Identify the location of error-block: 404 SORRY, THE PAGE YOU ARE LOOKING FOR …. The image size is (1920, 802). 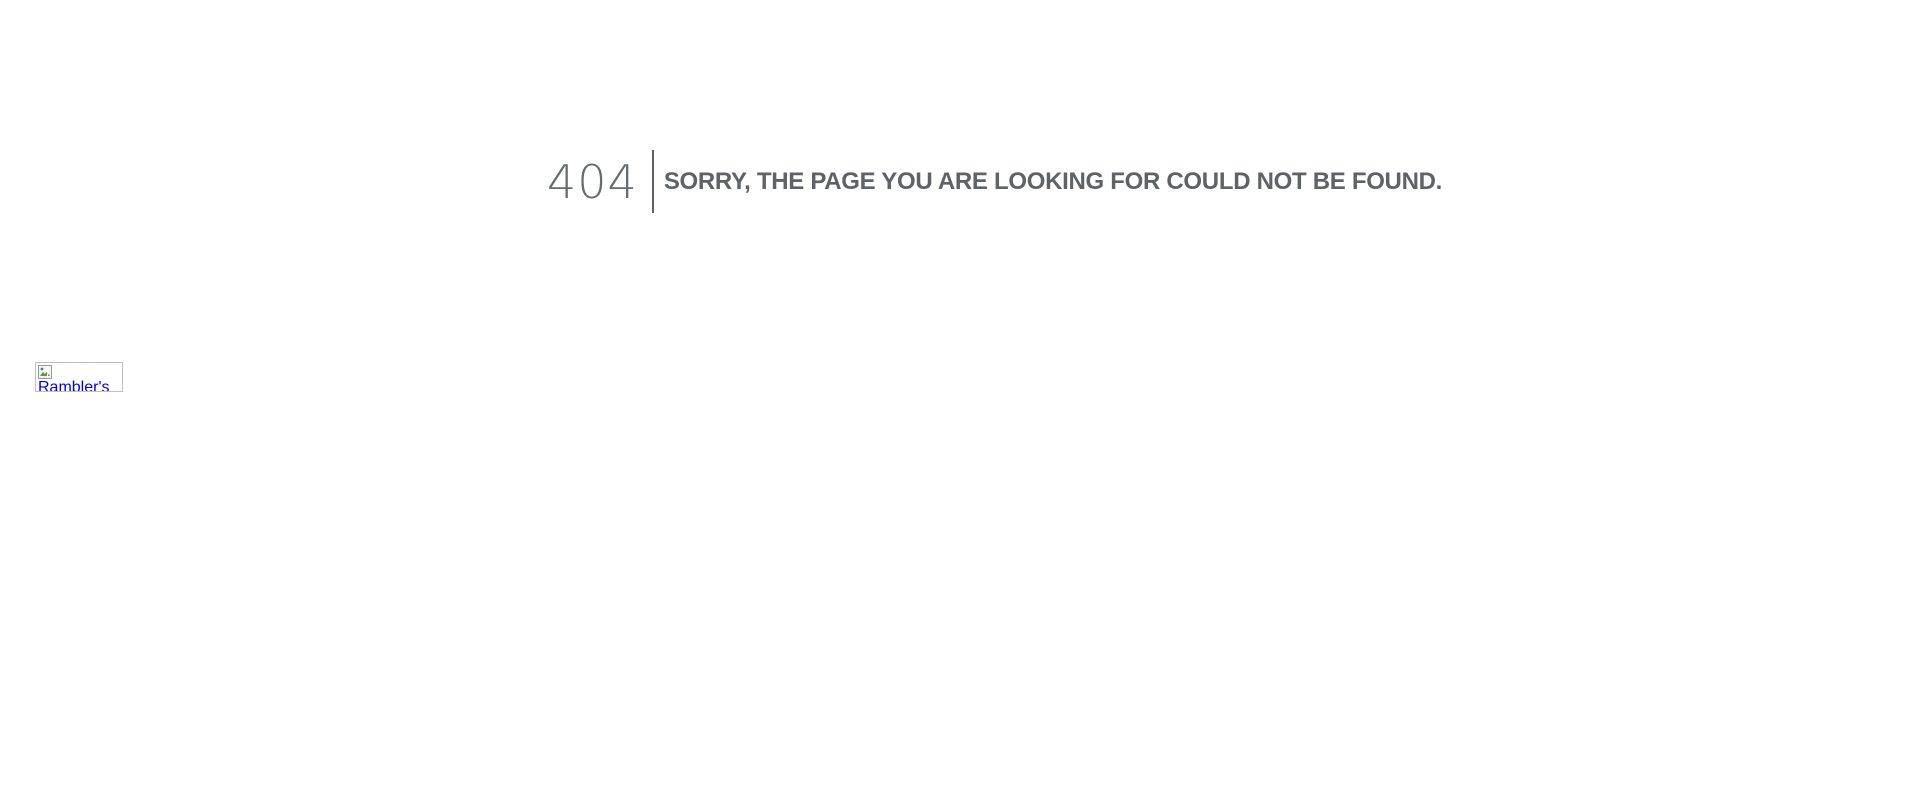
(994, 181).